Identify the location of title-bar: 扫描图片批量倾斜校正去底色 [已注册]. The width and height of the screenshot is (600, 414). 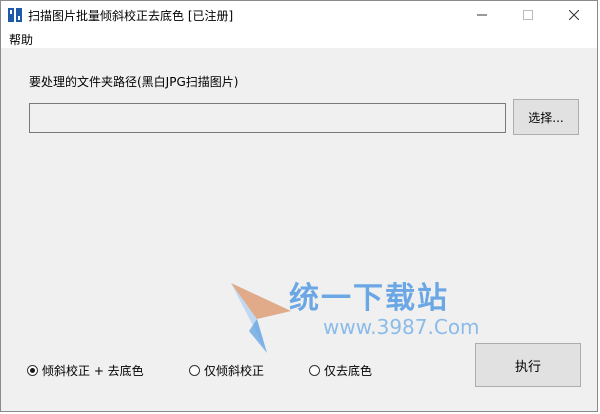
(299, 15).